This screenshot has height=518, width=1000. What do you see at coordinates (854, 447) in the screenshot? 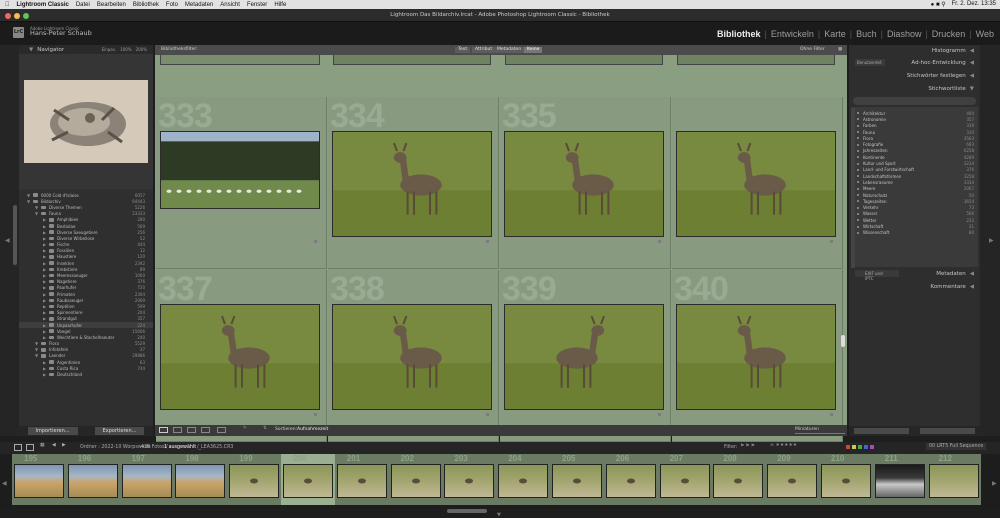
I see `color-label-yellow` at bounding box center [854, 447].